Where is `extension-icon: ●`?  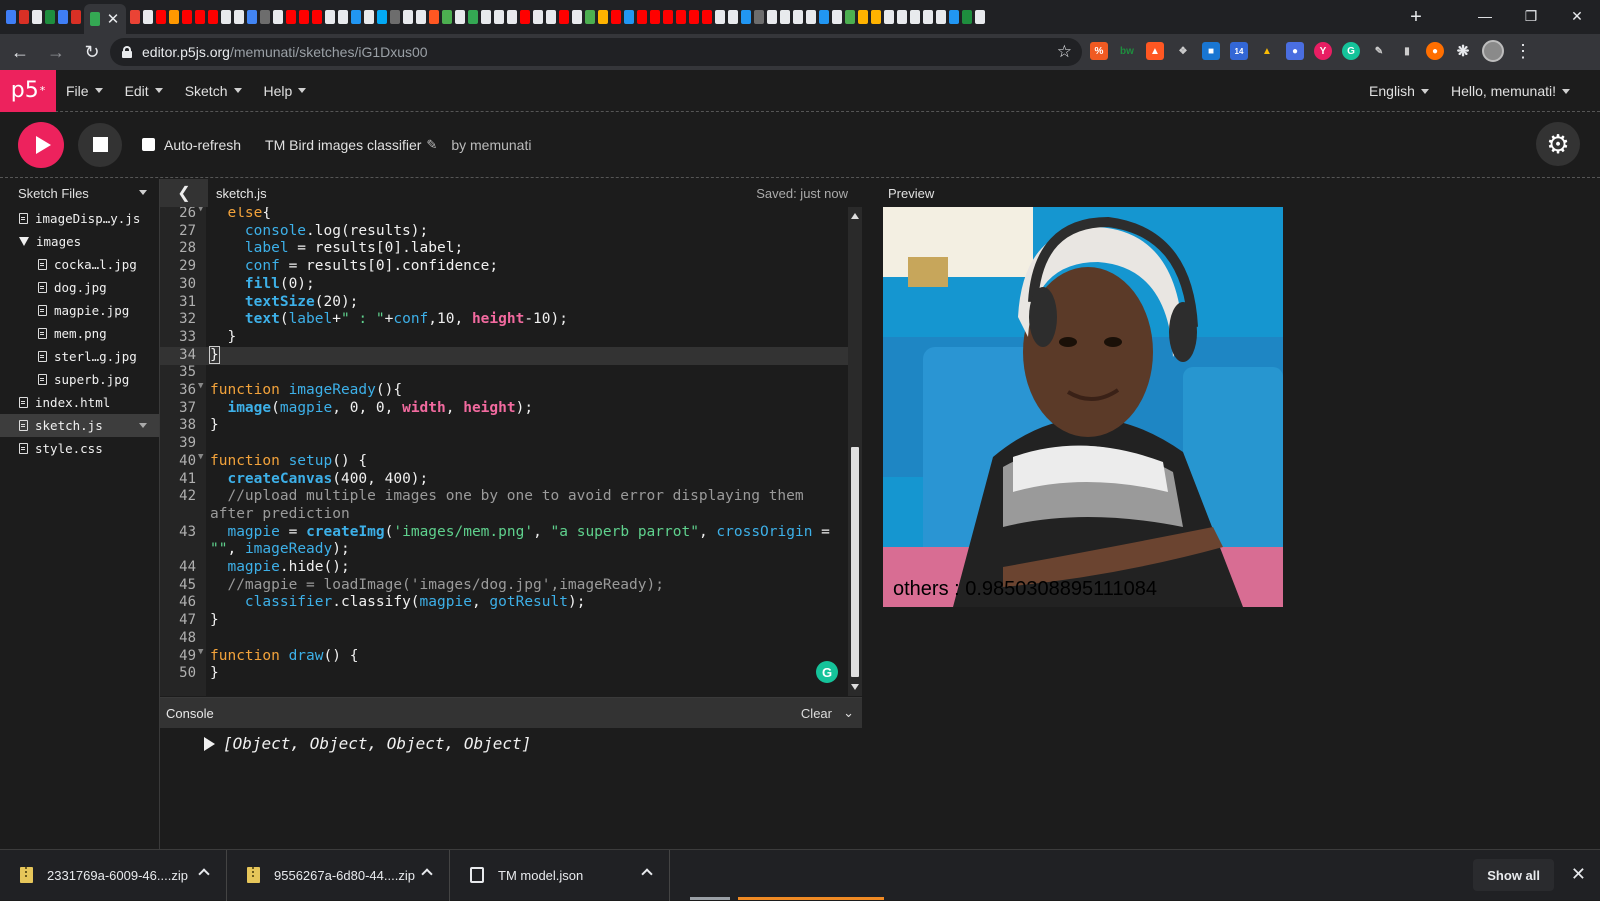 extension-icon: ● is located at coordinates (1435, 51).